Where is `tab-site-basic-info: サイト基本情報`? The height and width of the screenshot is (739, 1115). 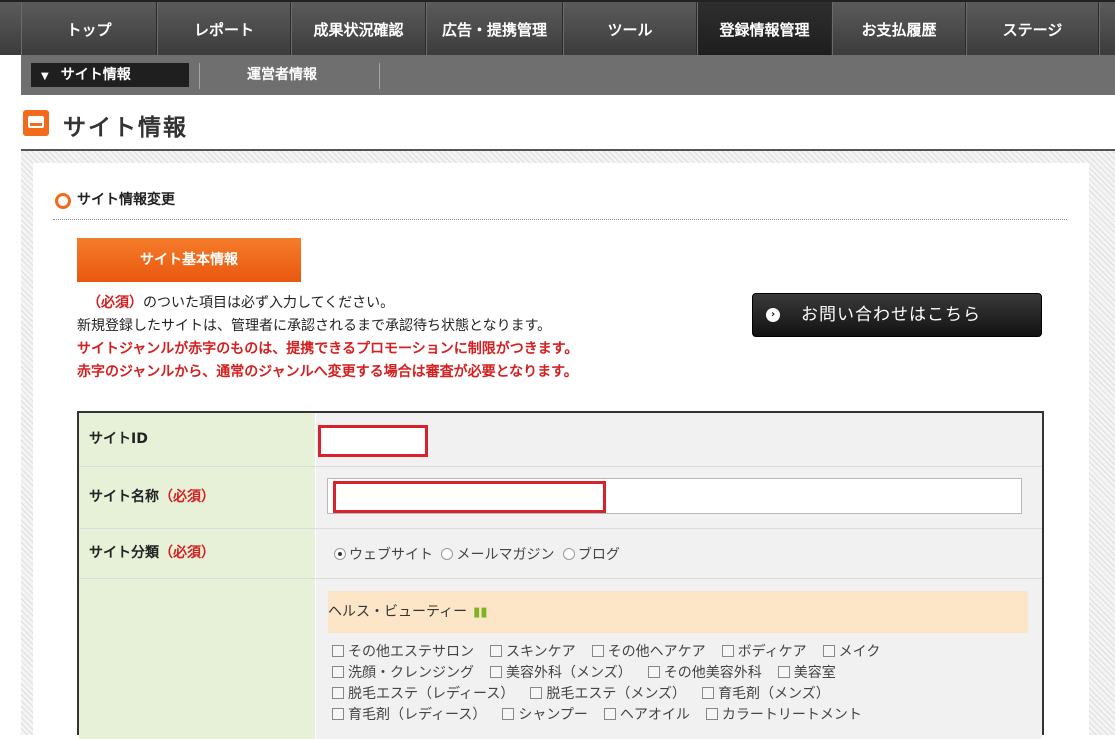 tab-site-basic-info: サイト基本情報 is located at coordinates (189, 260).